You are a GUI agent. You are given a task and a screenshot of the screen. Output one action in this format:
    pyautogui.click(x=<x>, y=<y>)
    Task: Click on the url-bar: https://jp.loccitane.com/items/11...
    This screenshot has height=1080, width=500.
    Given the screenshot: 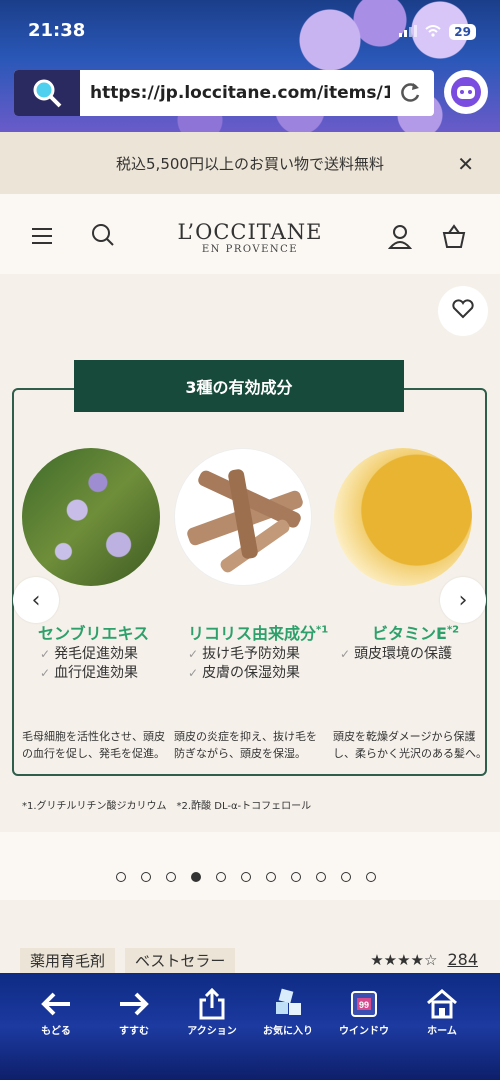 What is the action you would take?
    pyautogui.click(x=224, y=93)
    